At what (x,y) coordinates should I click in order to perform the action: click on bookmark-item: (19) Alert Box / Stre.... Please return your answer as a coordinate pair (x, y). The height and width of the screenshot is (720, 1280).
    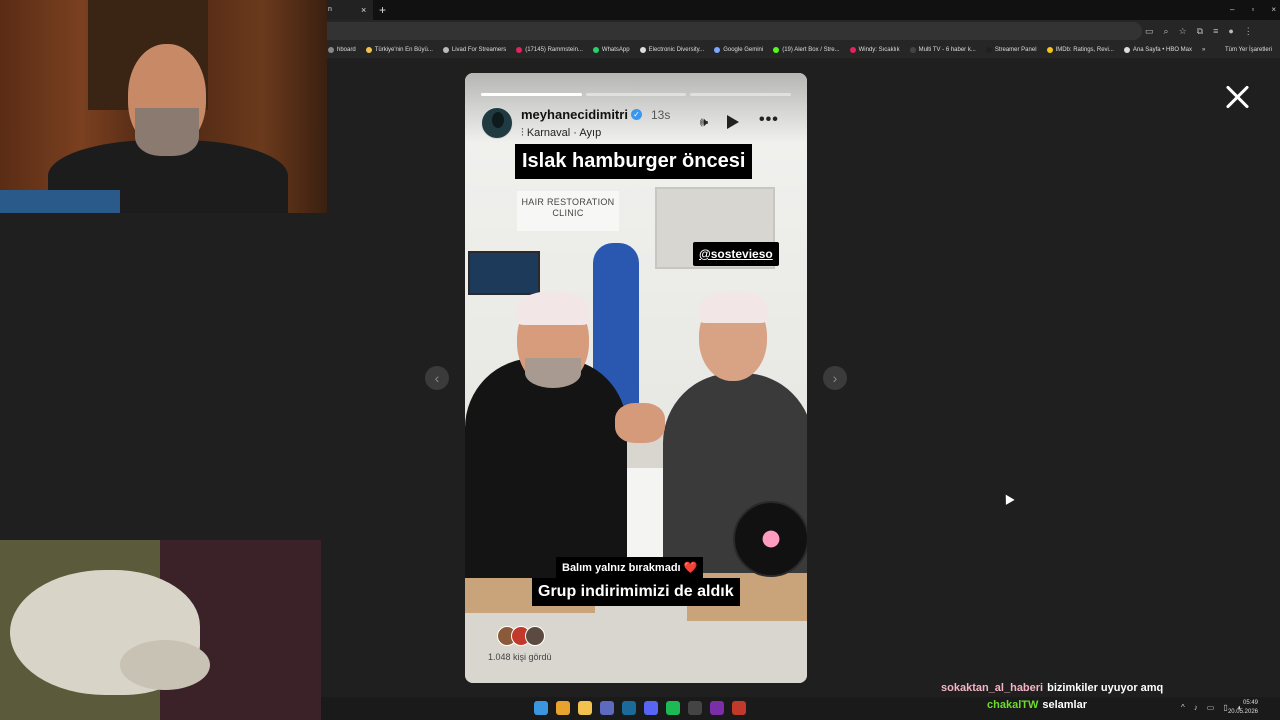
    Looking at the image, I should click on (806, 50).